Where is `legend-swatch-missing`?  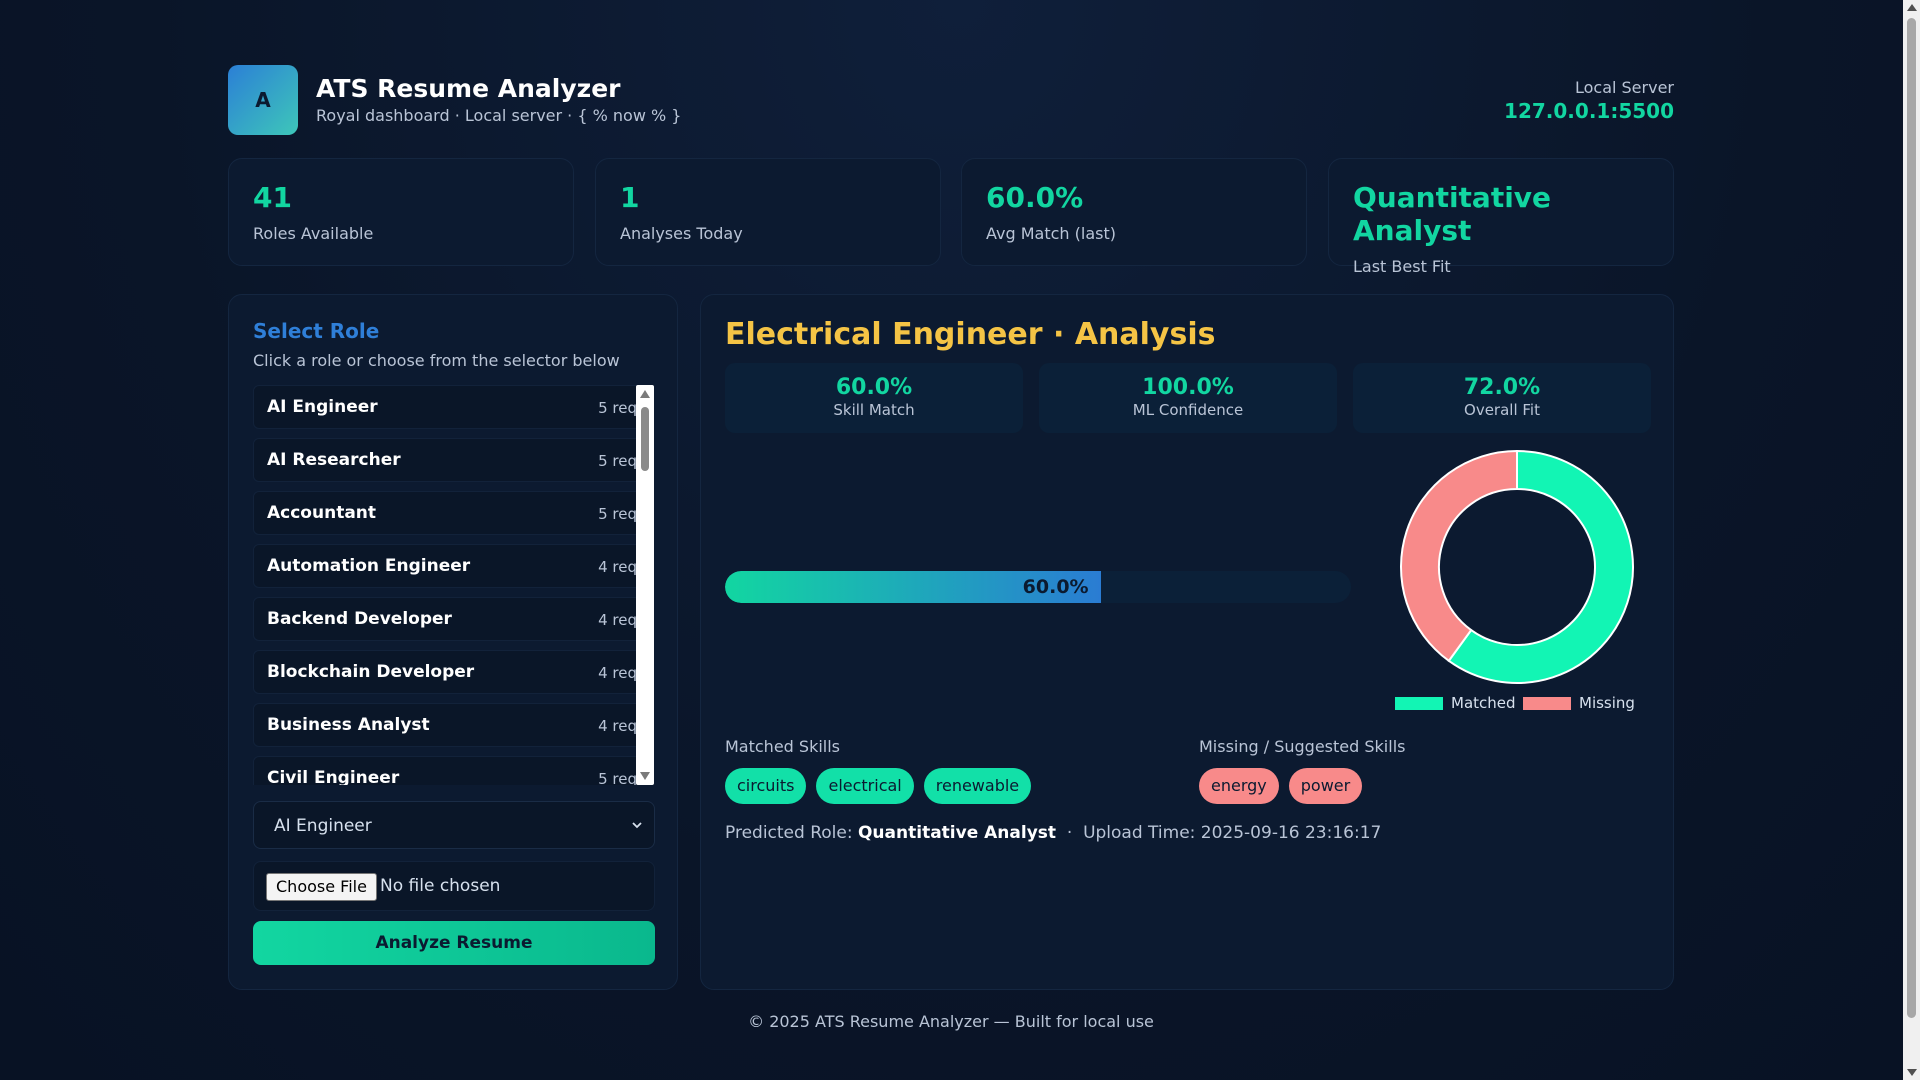 legend-swatch-missing is located at coordinates (1547, 703).